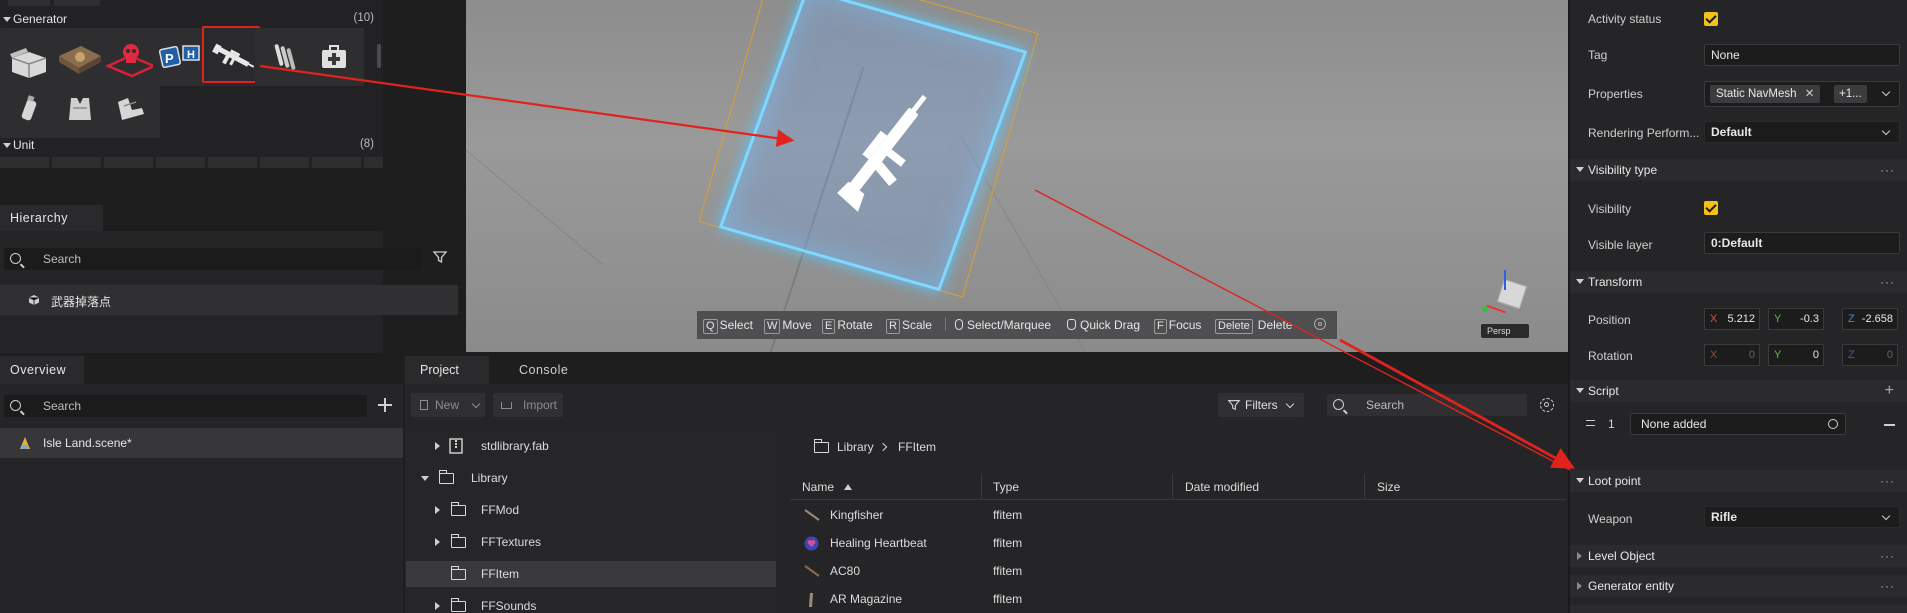 Image resolution: width=1907 pixels, height=613 pixels. I want to click on tool-label: Rotate, so click(855, 325).